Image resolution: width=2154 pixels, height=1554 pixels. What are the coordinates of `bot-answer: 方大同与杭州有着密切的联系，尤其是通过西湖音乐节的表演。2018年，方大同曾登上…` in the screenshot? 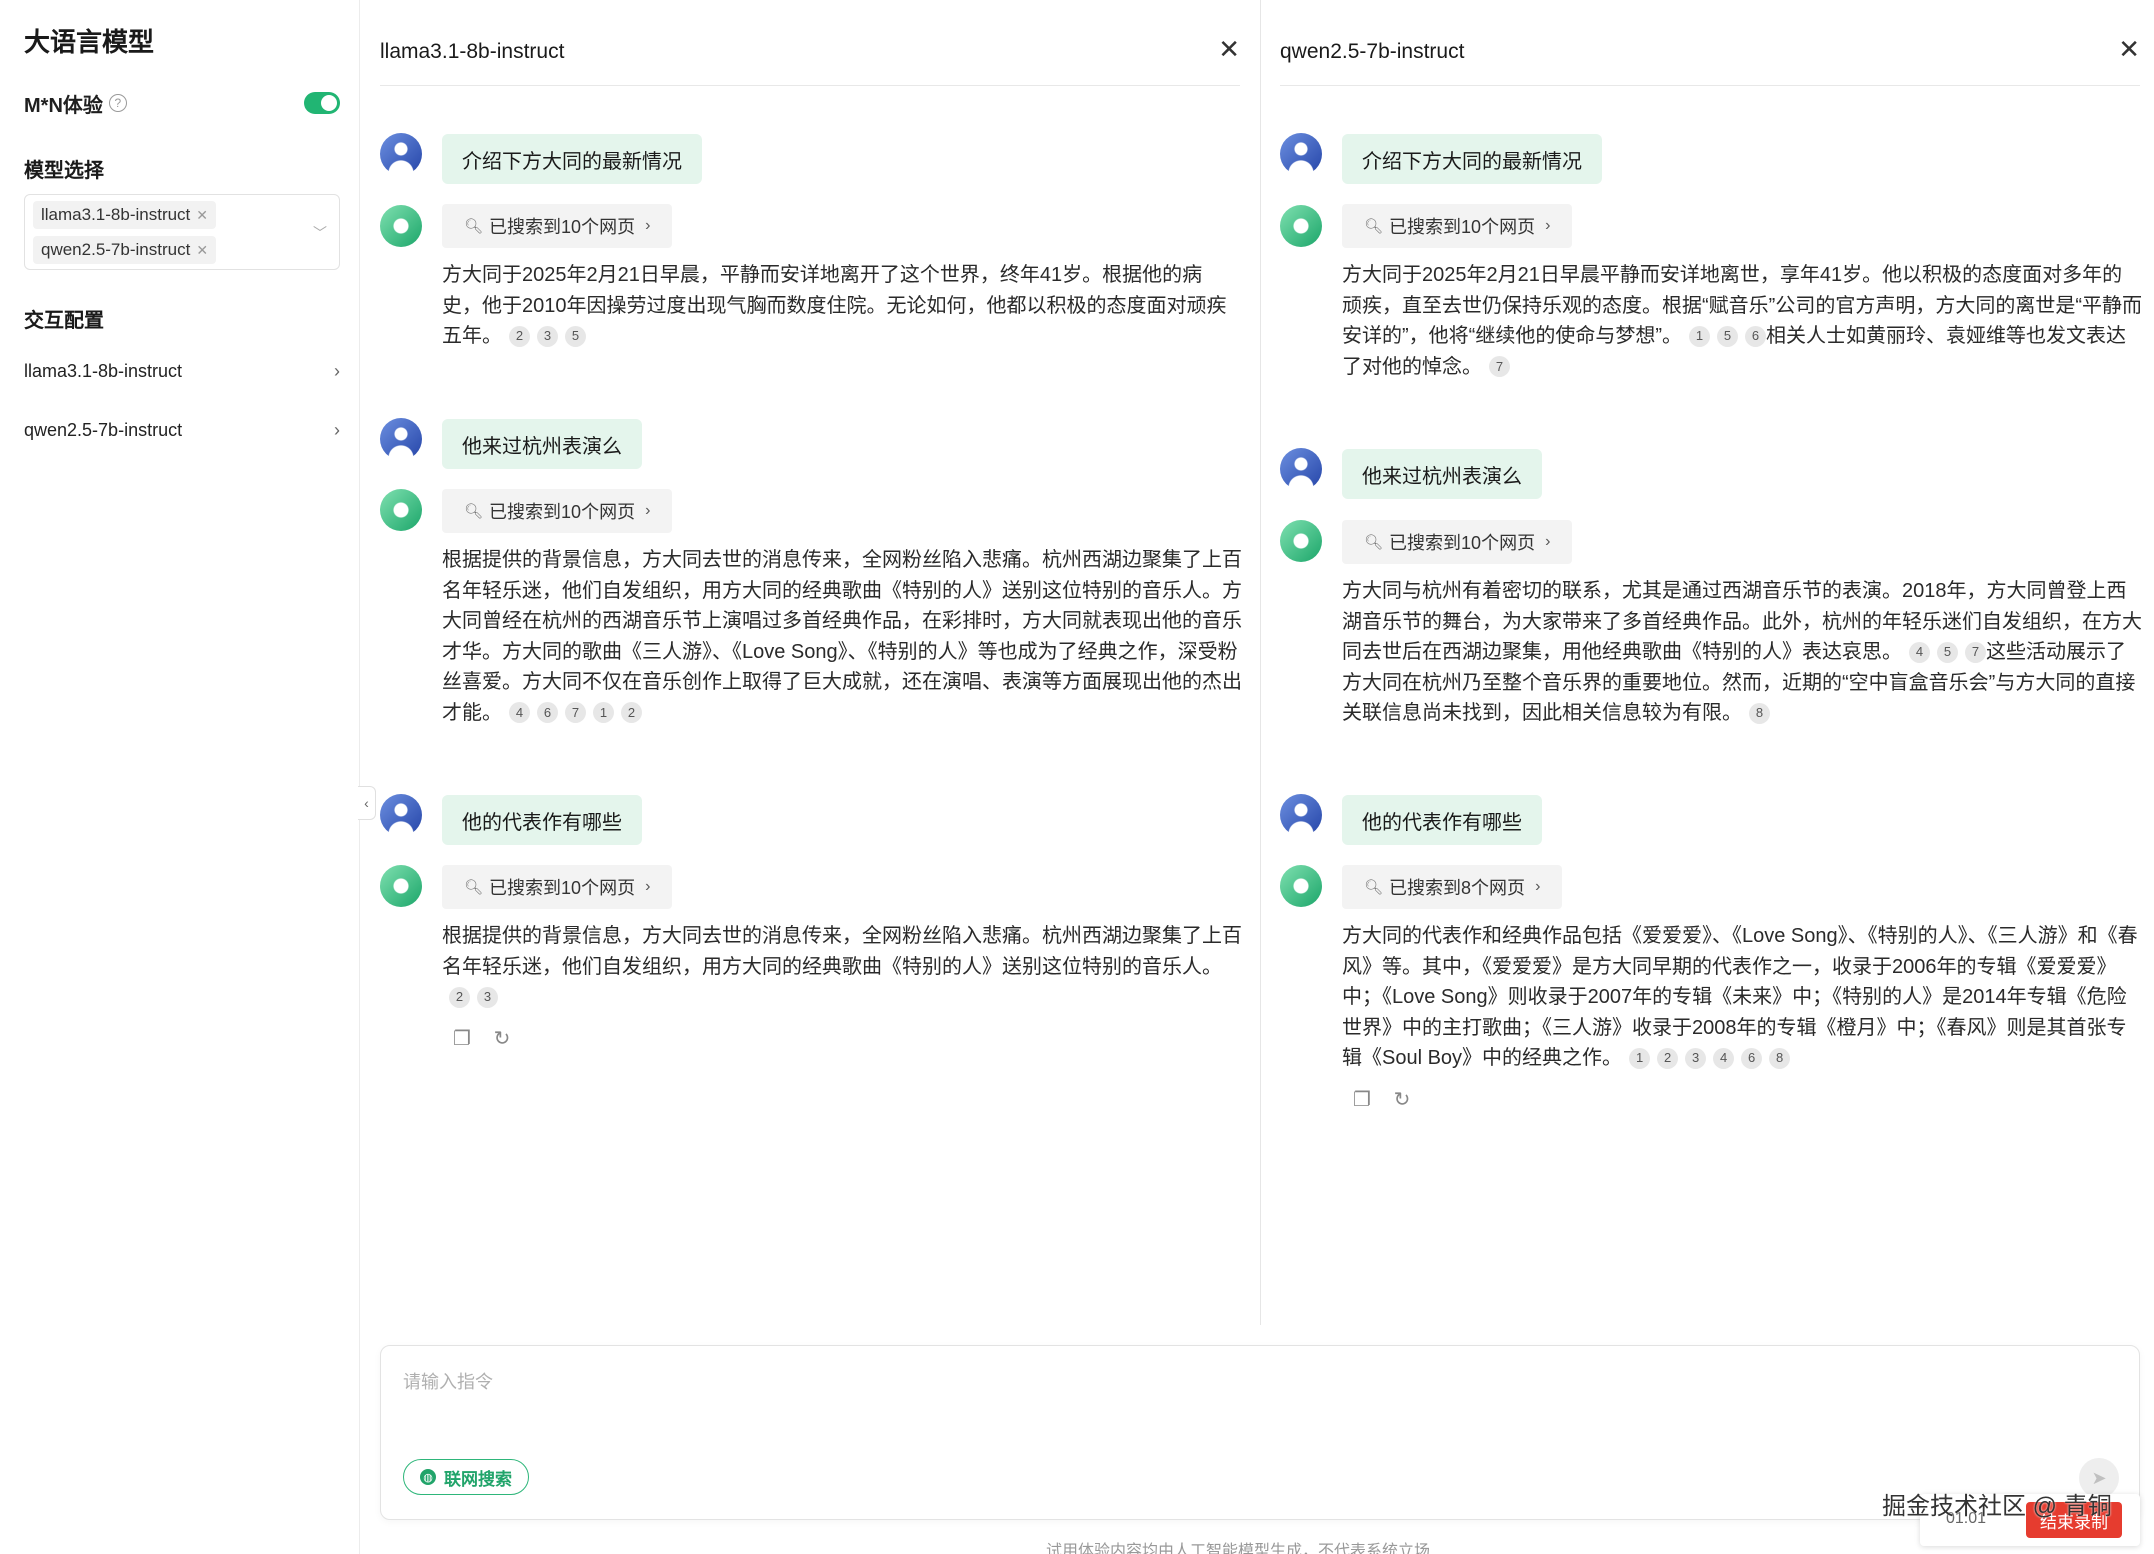 It's located at (1742, 652).